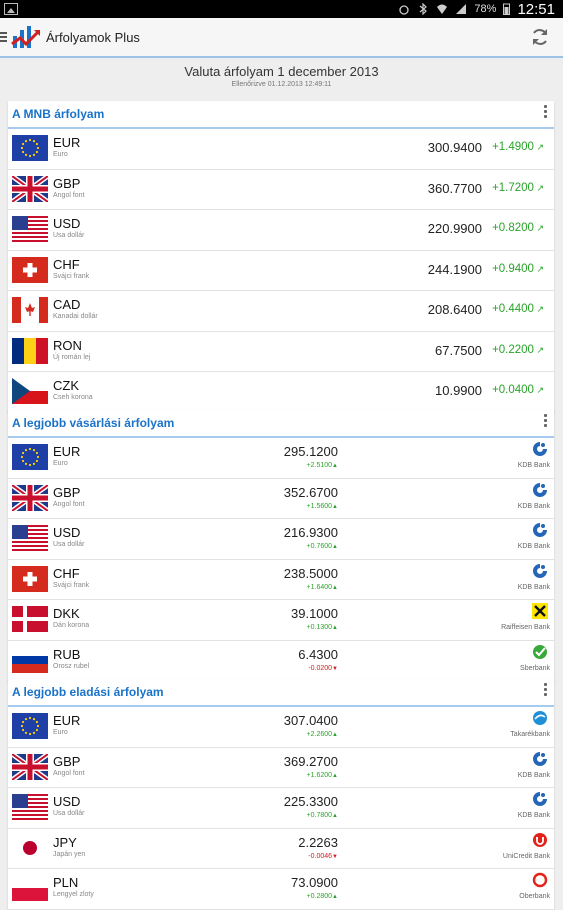 Image resolution: width=563 pixels, height=910 pixels. Describe the element at coordinates (298, 775) in the screenshot. I see `rate-change: +1.6200▲` at that location.